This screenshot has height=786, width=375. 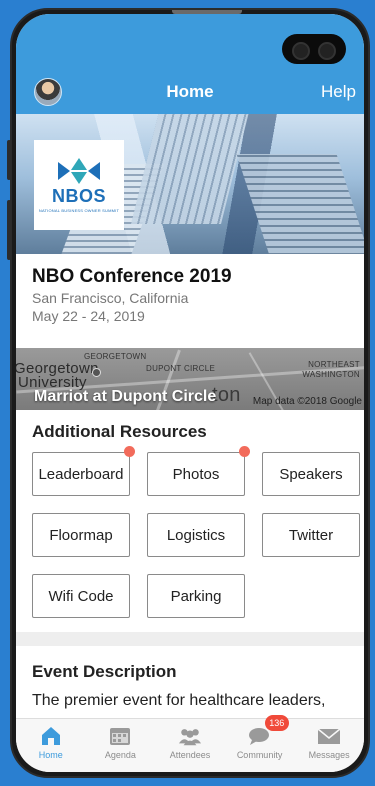 I want to click on map-label: WASHINGTON, so click(x=331, y=374).